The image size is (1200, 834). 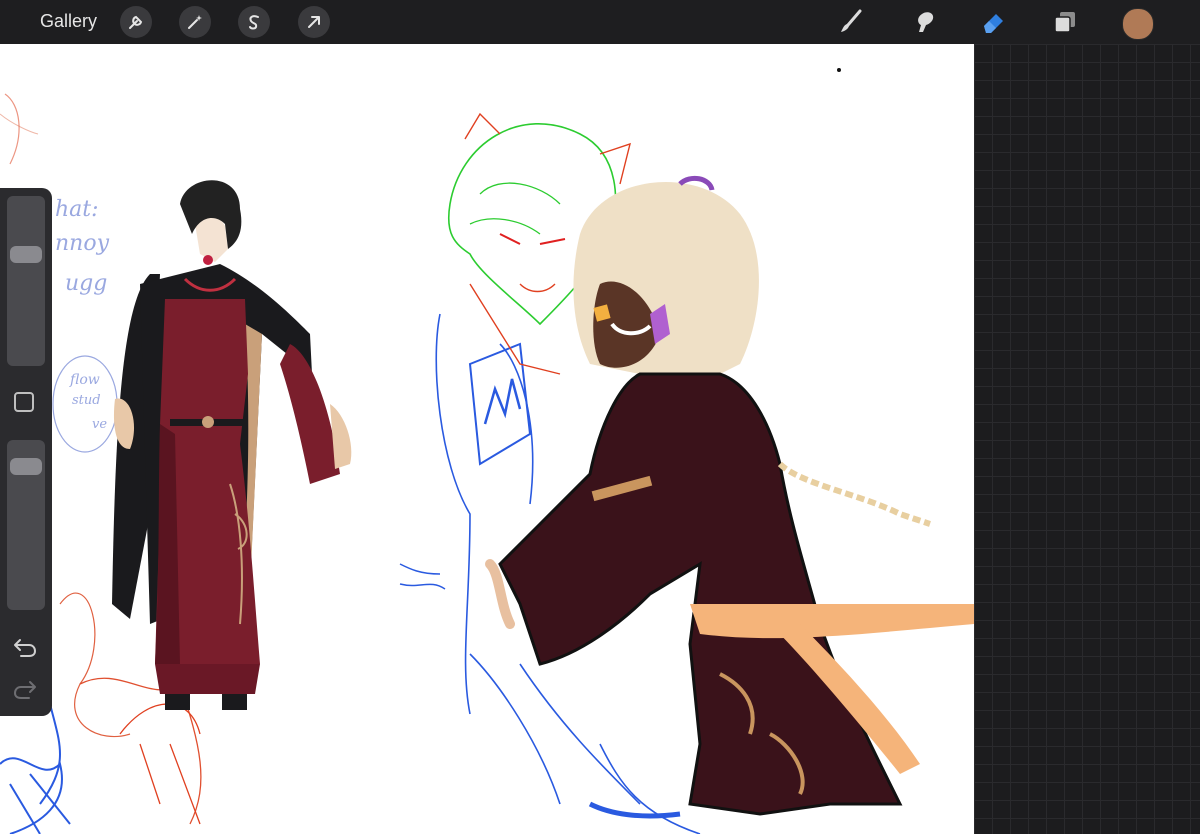 I want to click on modify-square-icon, so click(x=24, y=402).